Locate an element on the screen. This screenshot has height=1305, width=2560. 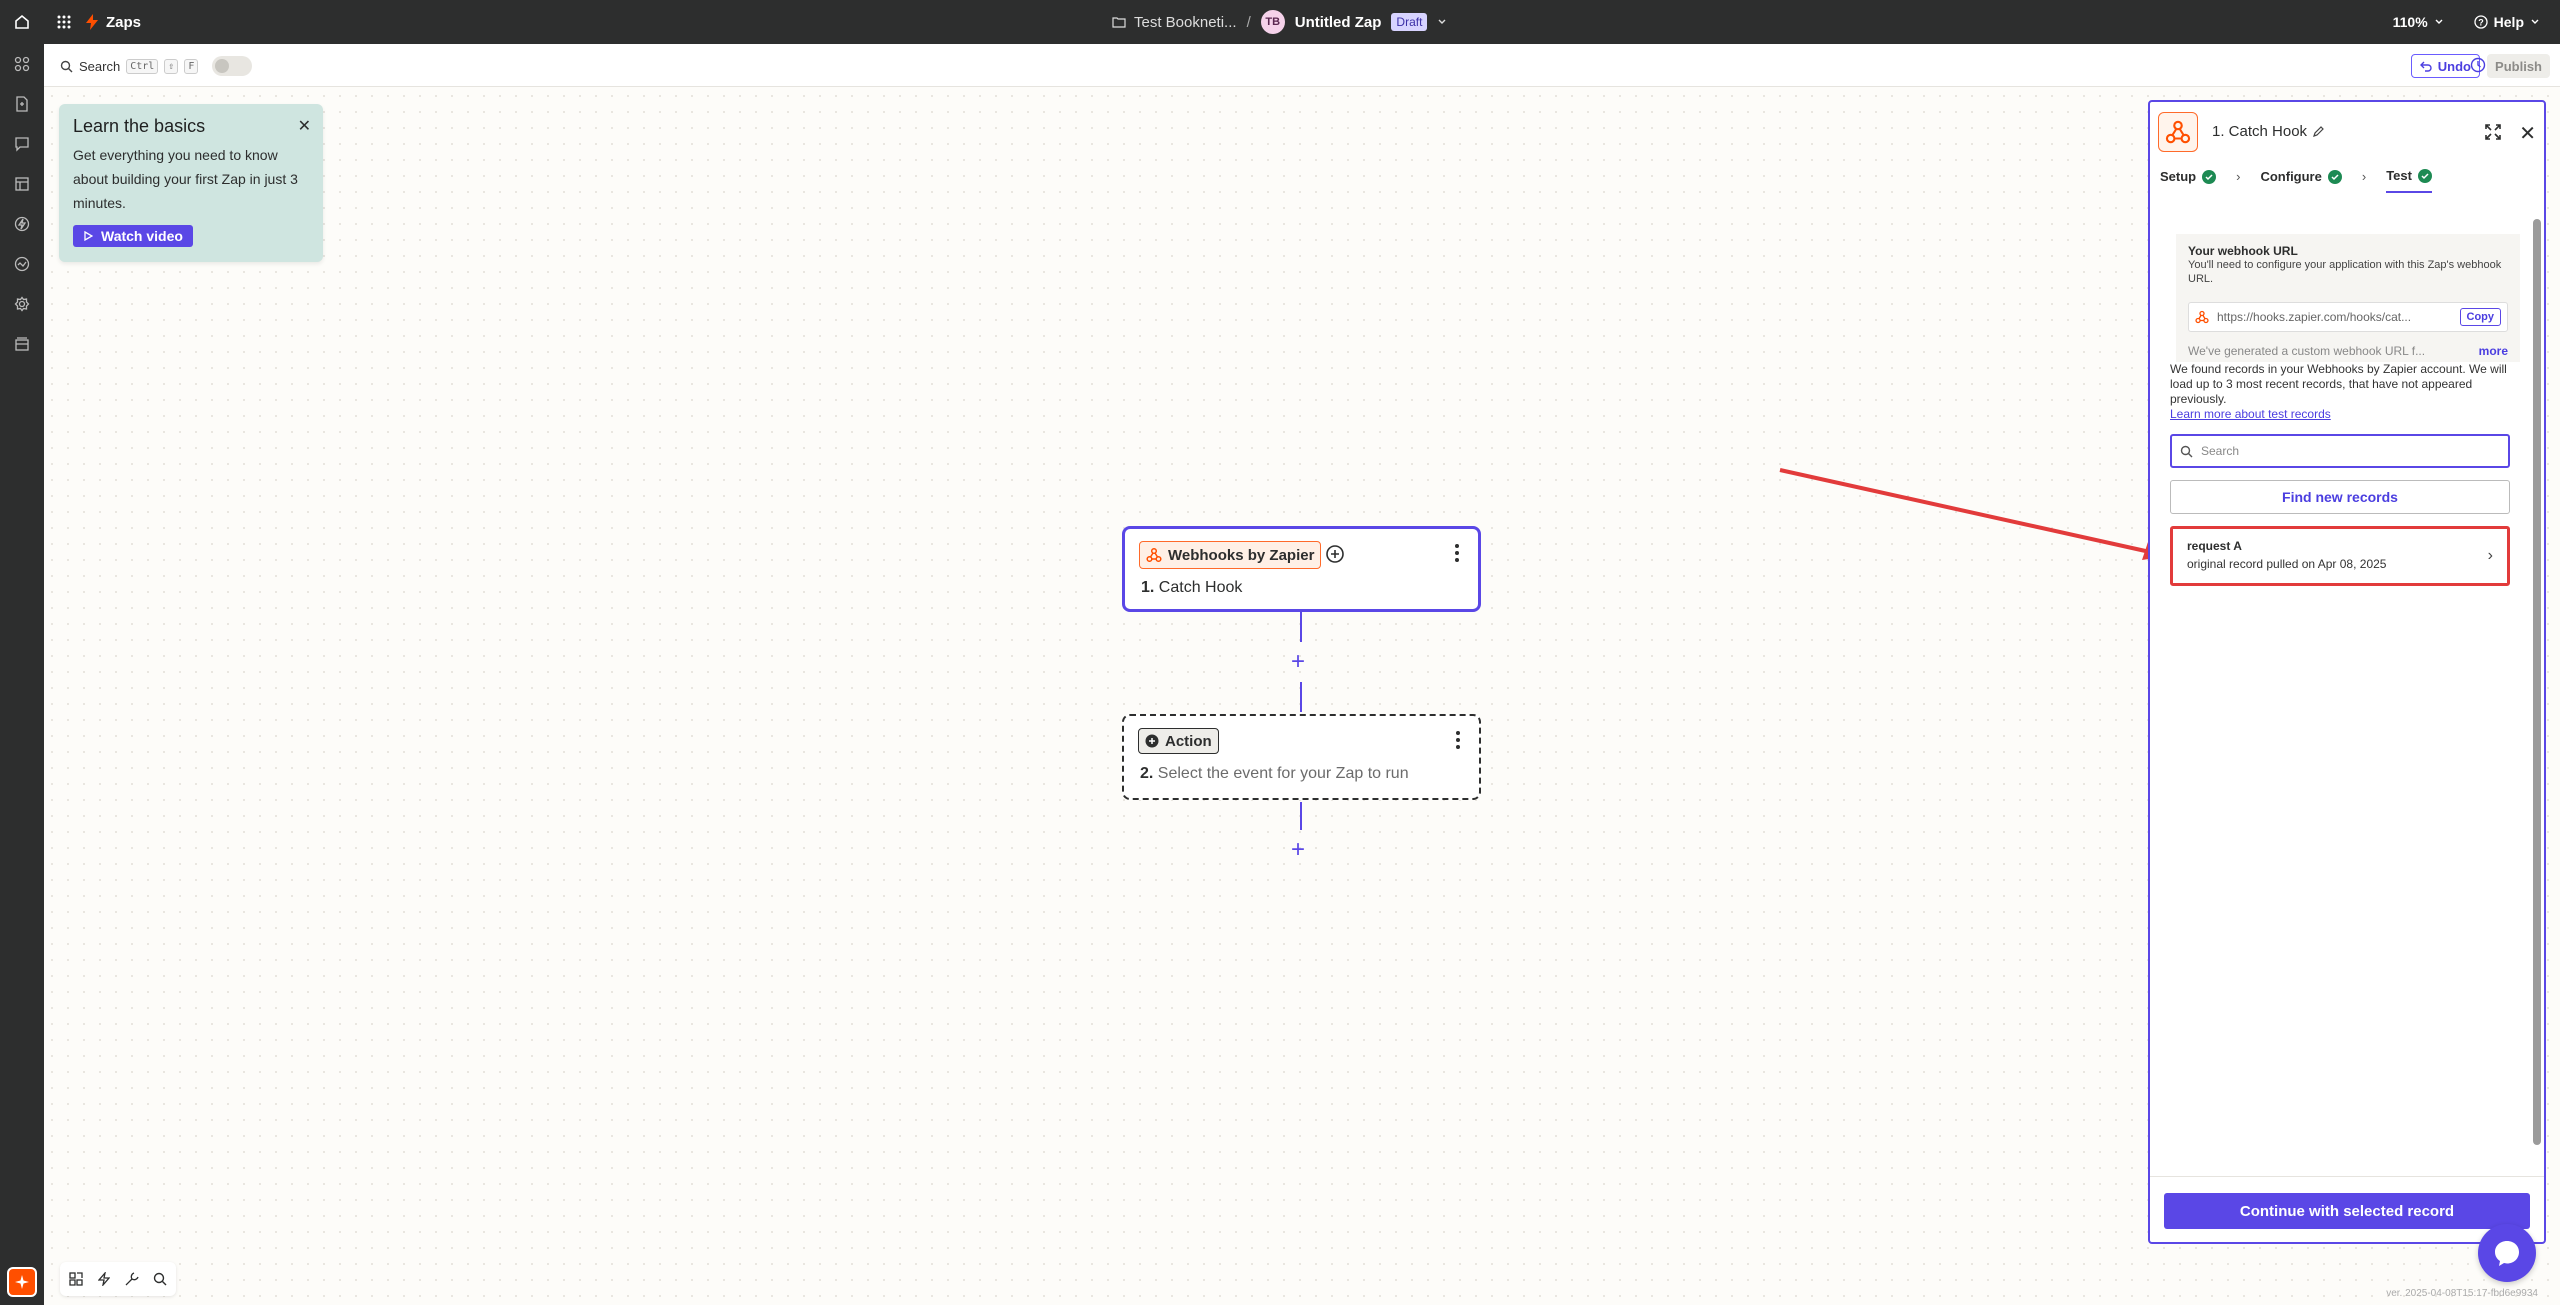
shortcut-key: F is located at coordinates (191, 66).